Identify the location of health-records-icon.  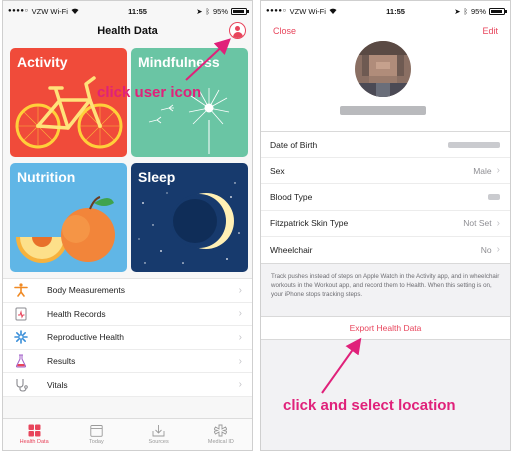
(21, 314).